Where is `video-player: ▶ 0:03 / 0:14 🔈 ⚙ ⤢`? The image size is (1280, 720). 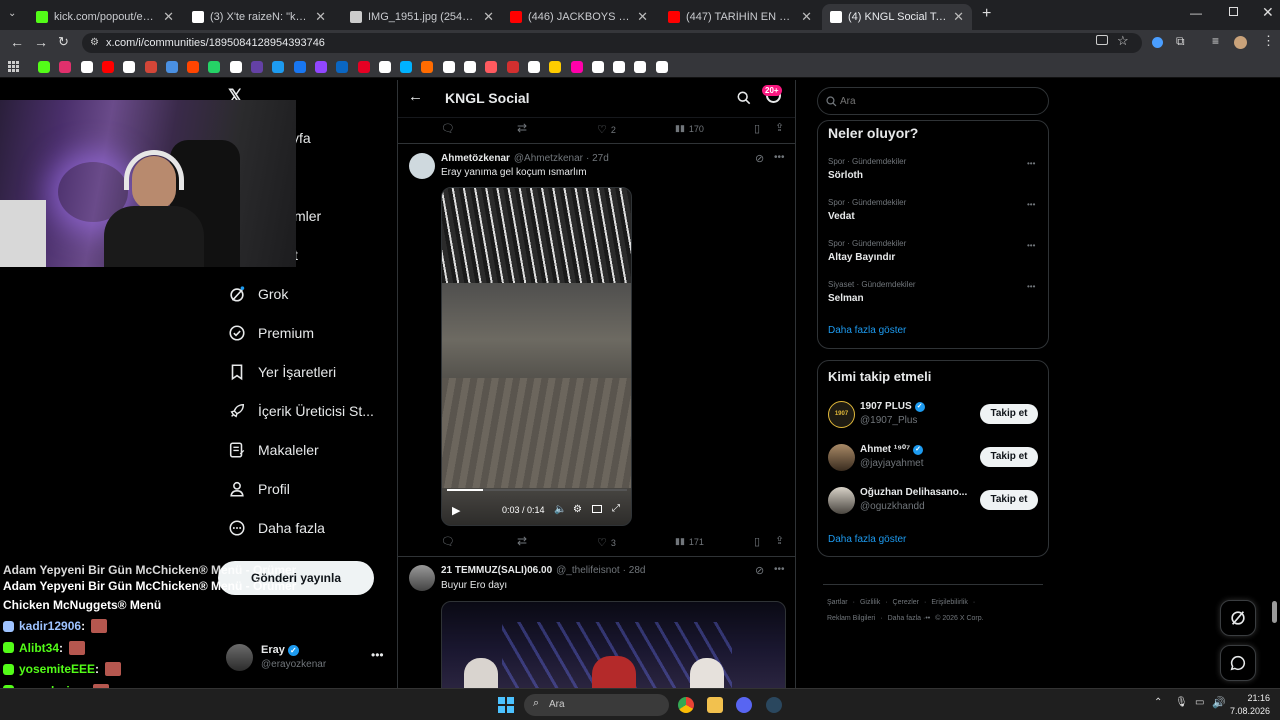
video-player: ▶ 0:03 / 0:14 🔈 ⚙ ⤢ is located at coordinates (536, 356).